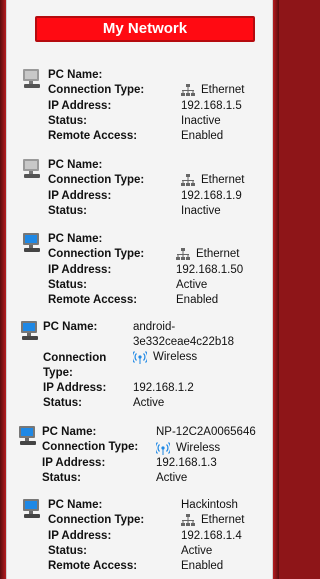  Describe the element at coordinates (75, 358) in the screenshot. I see `connection-label: Connection` at that location.